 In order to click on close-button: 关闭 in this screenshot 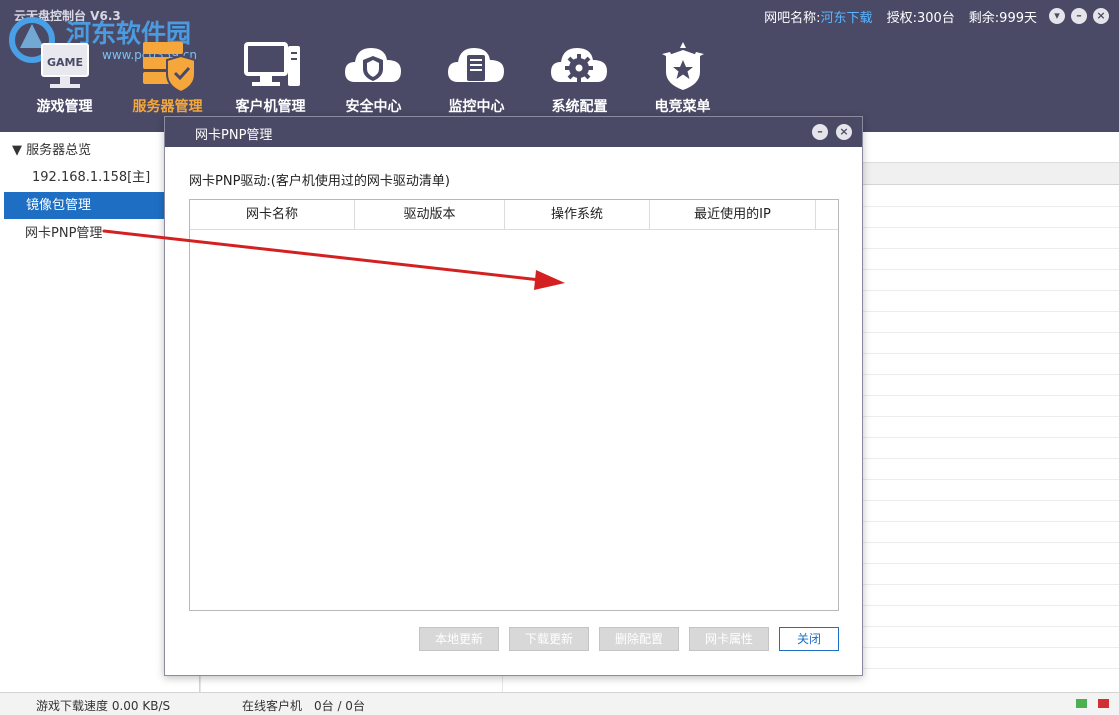, I will do `click(809, 639)`.